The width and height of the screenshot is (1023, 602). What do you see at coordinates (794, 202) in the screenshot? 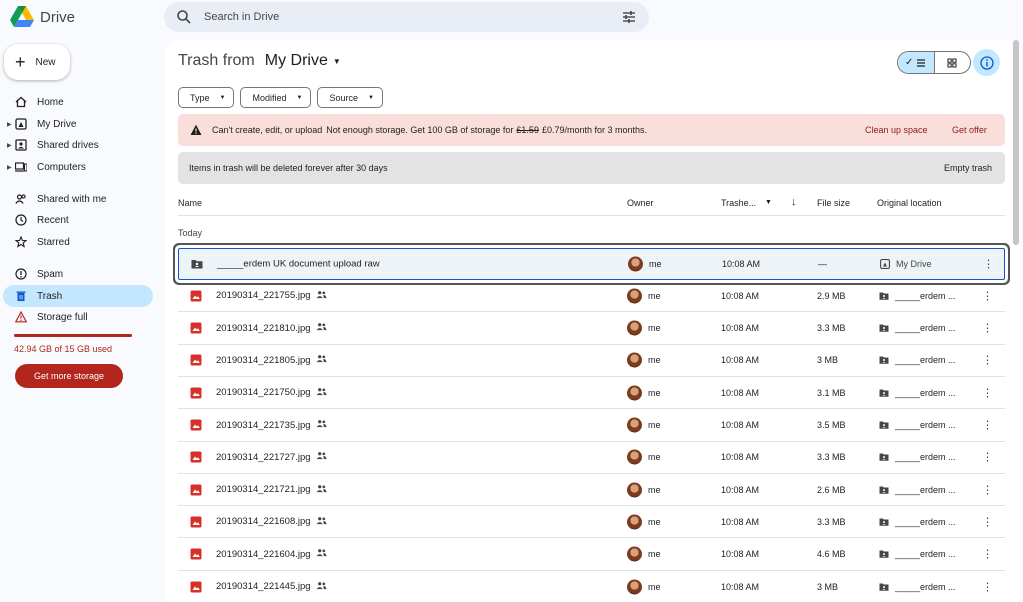
I see `sort-arrow-down-icon: ↓` at bounding box center [794, 202].